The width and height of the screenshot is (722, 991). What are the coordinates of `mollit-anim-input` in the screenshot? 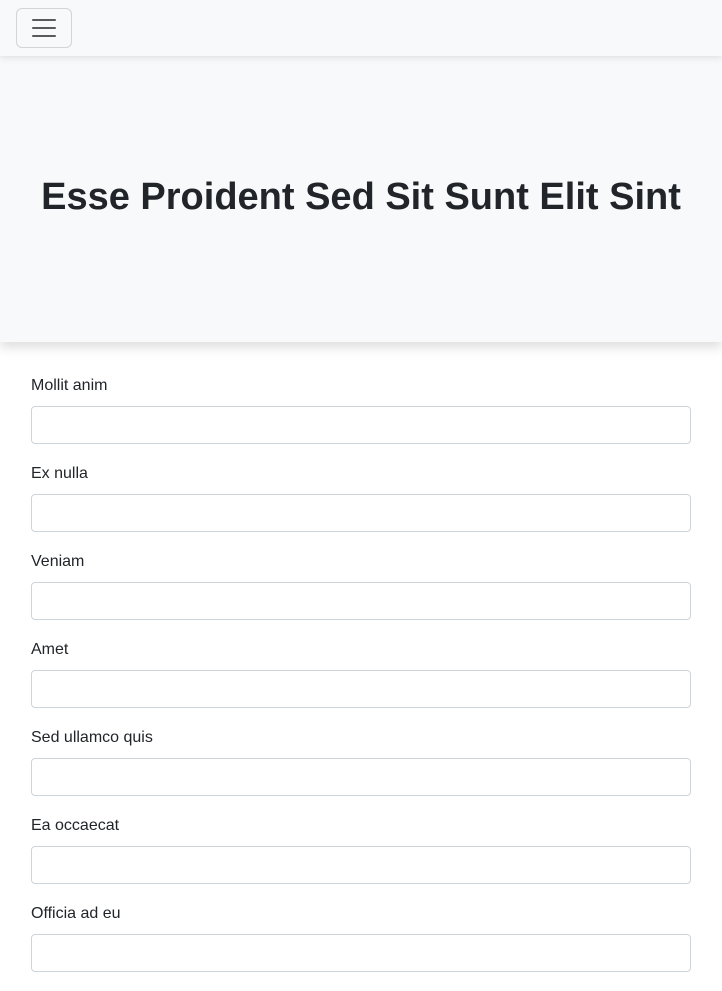 It's located at (361, 425).